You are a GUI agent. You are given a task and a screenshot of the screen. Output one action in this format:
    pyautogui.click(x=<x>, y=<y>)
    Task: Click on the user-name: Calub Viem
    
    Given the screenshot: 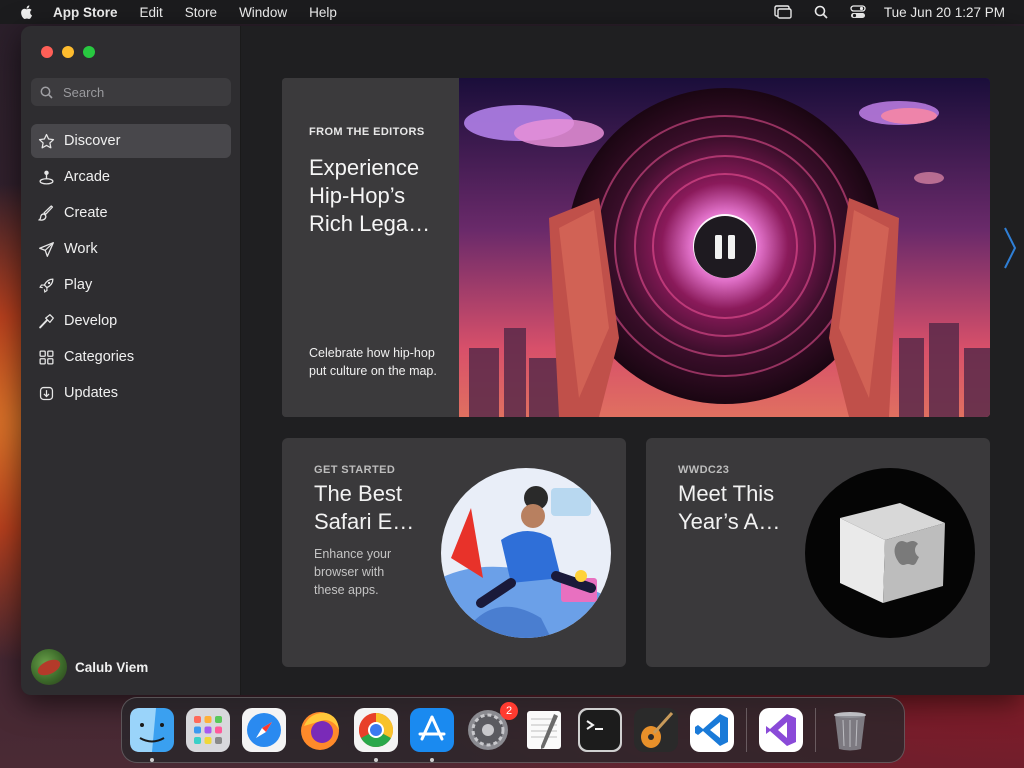 What is the action you would take?
    pyautogui.click(x=112, y=667)
    